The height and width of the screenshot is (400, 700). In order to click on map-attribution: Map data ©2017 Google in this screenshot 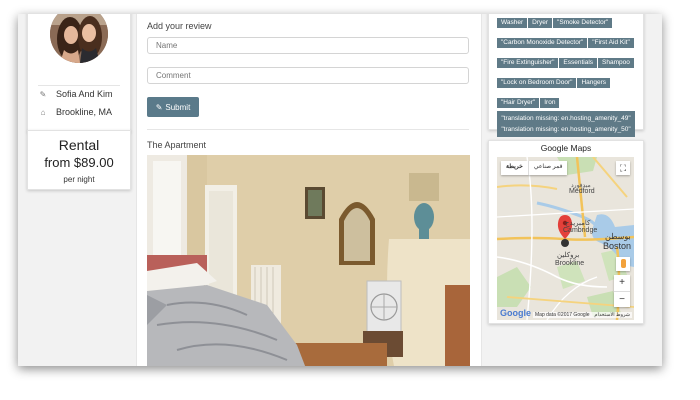, I will do `click(562, 315)`.